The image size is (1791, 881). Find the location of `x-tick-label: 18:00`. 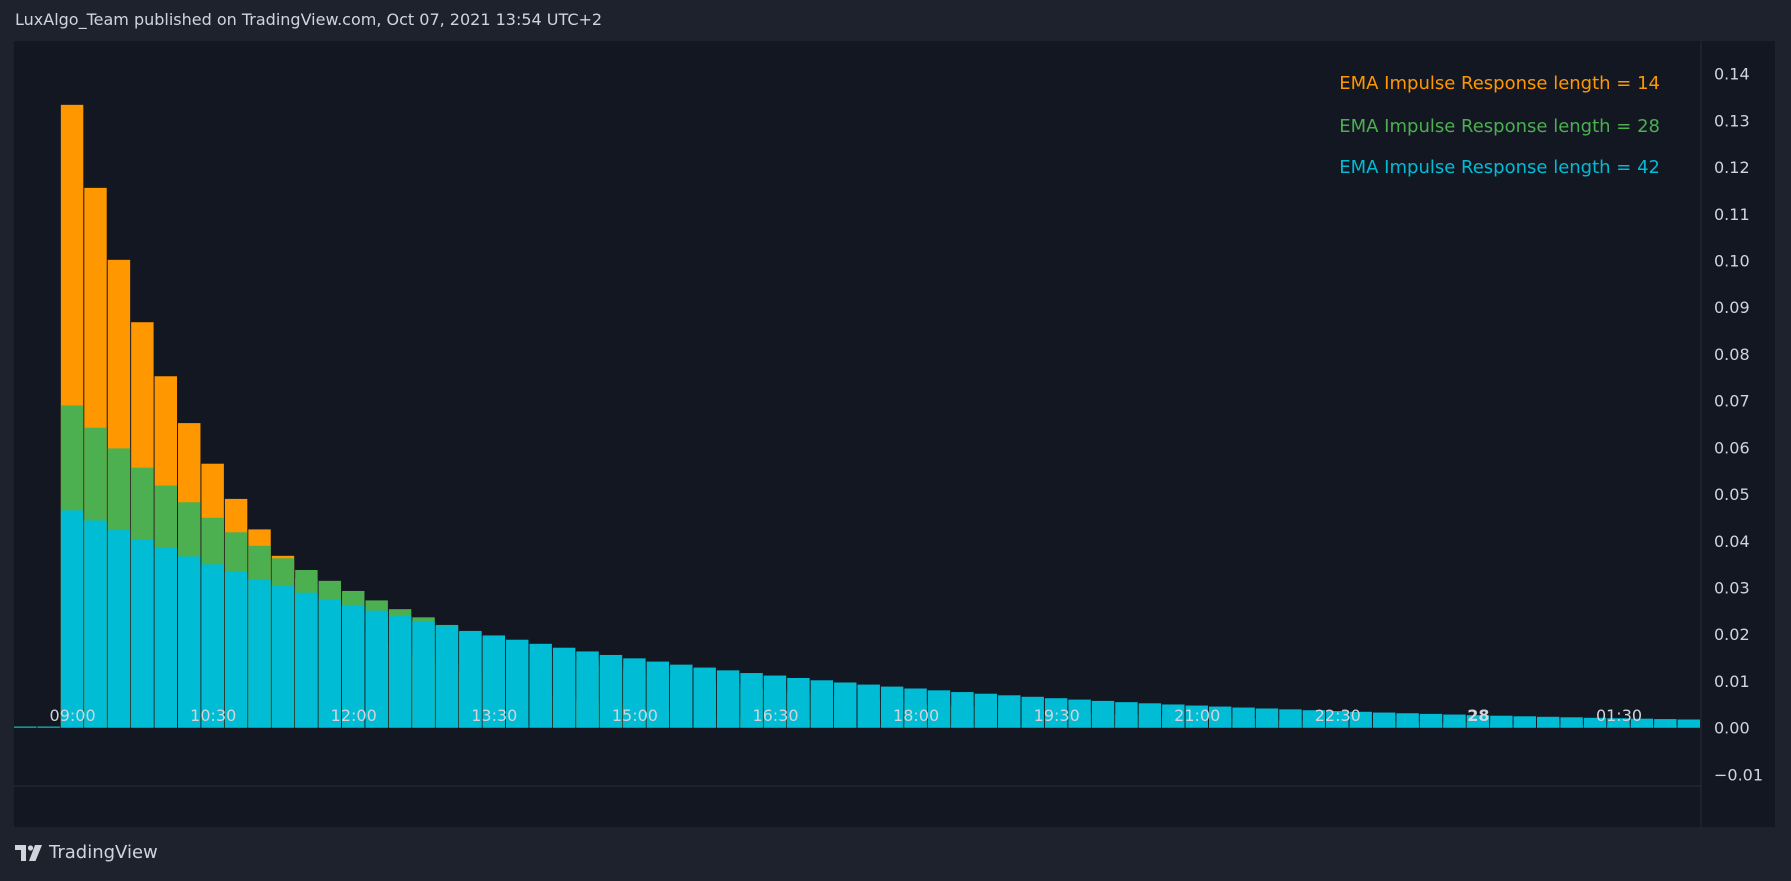

x-tick-label: 18:00 is located at coordinates (916, 715).